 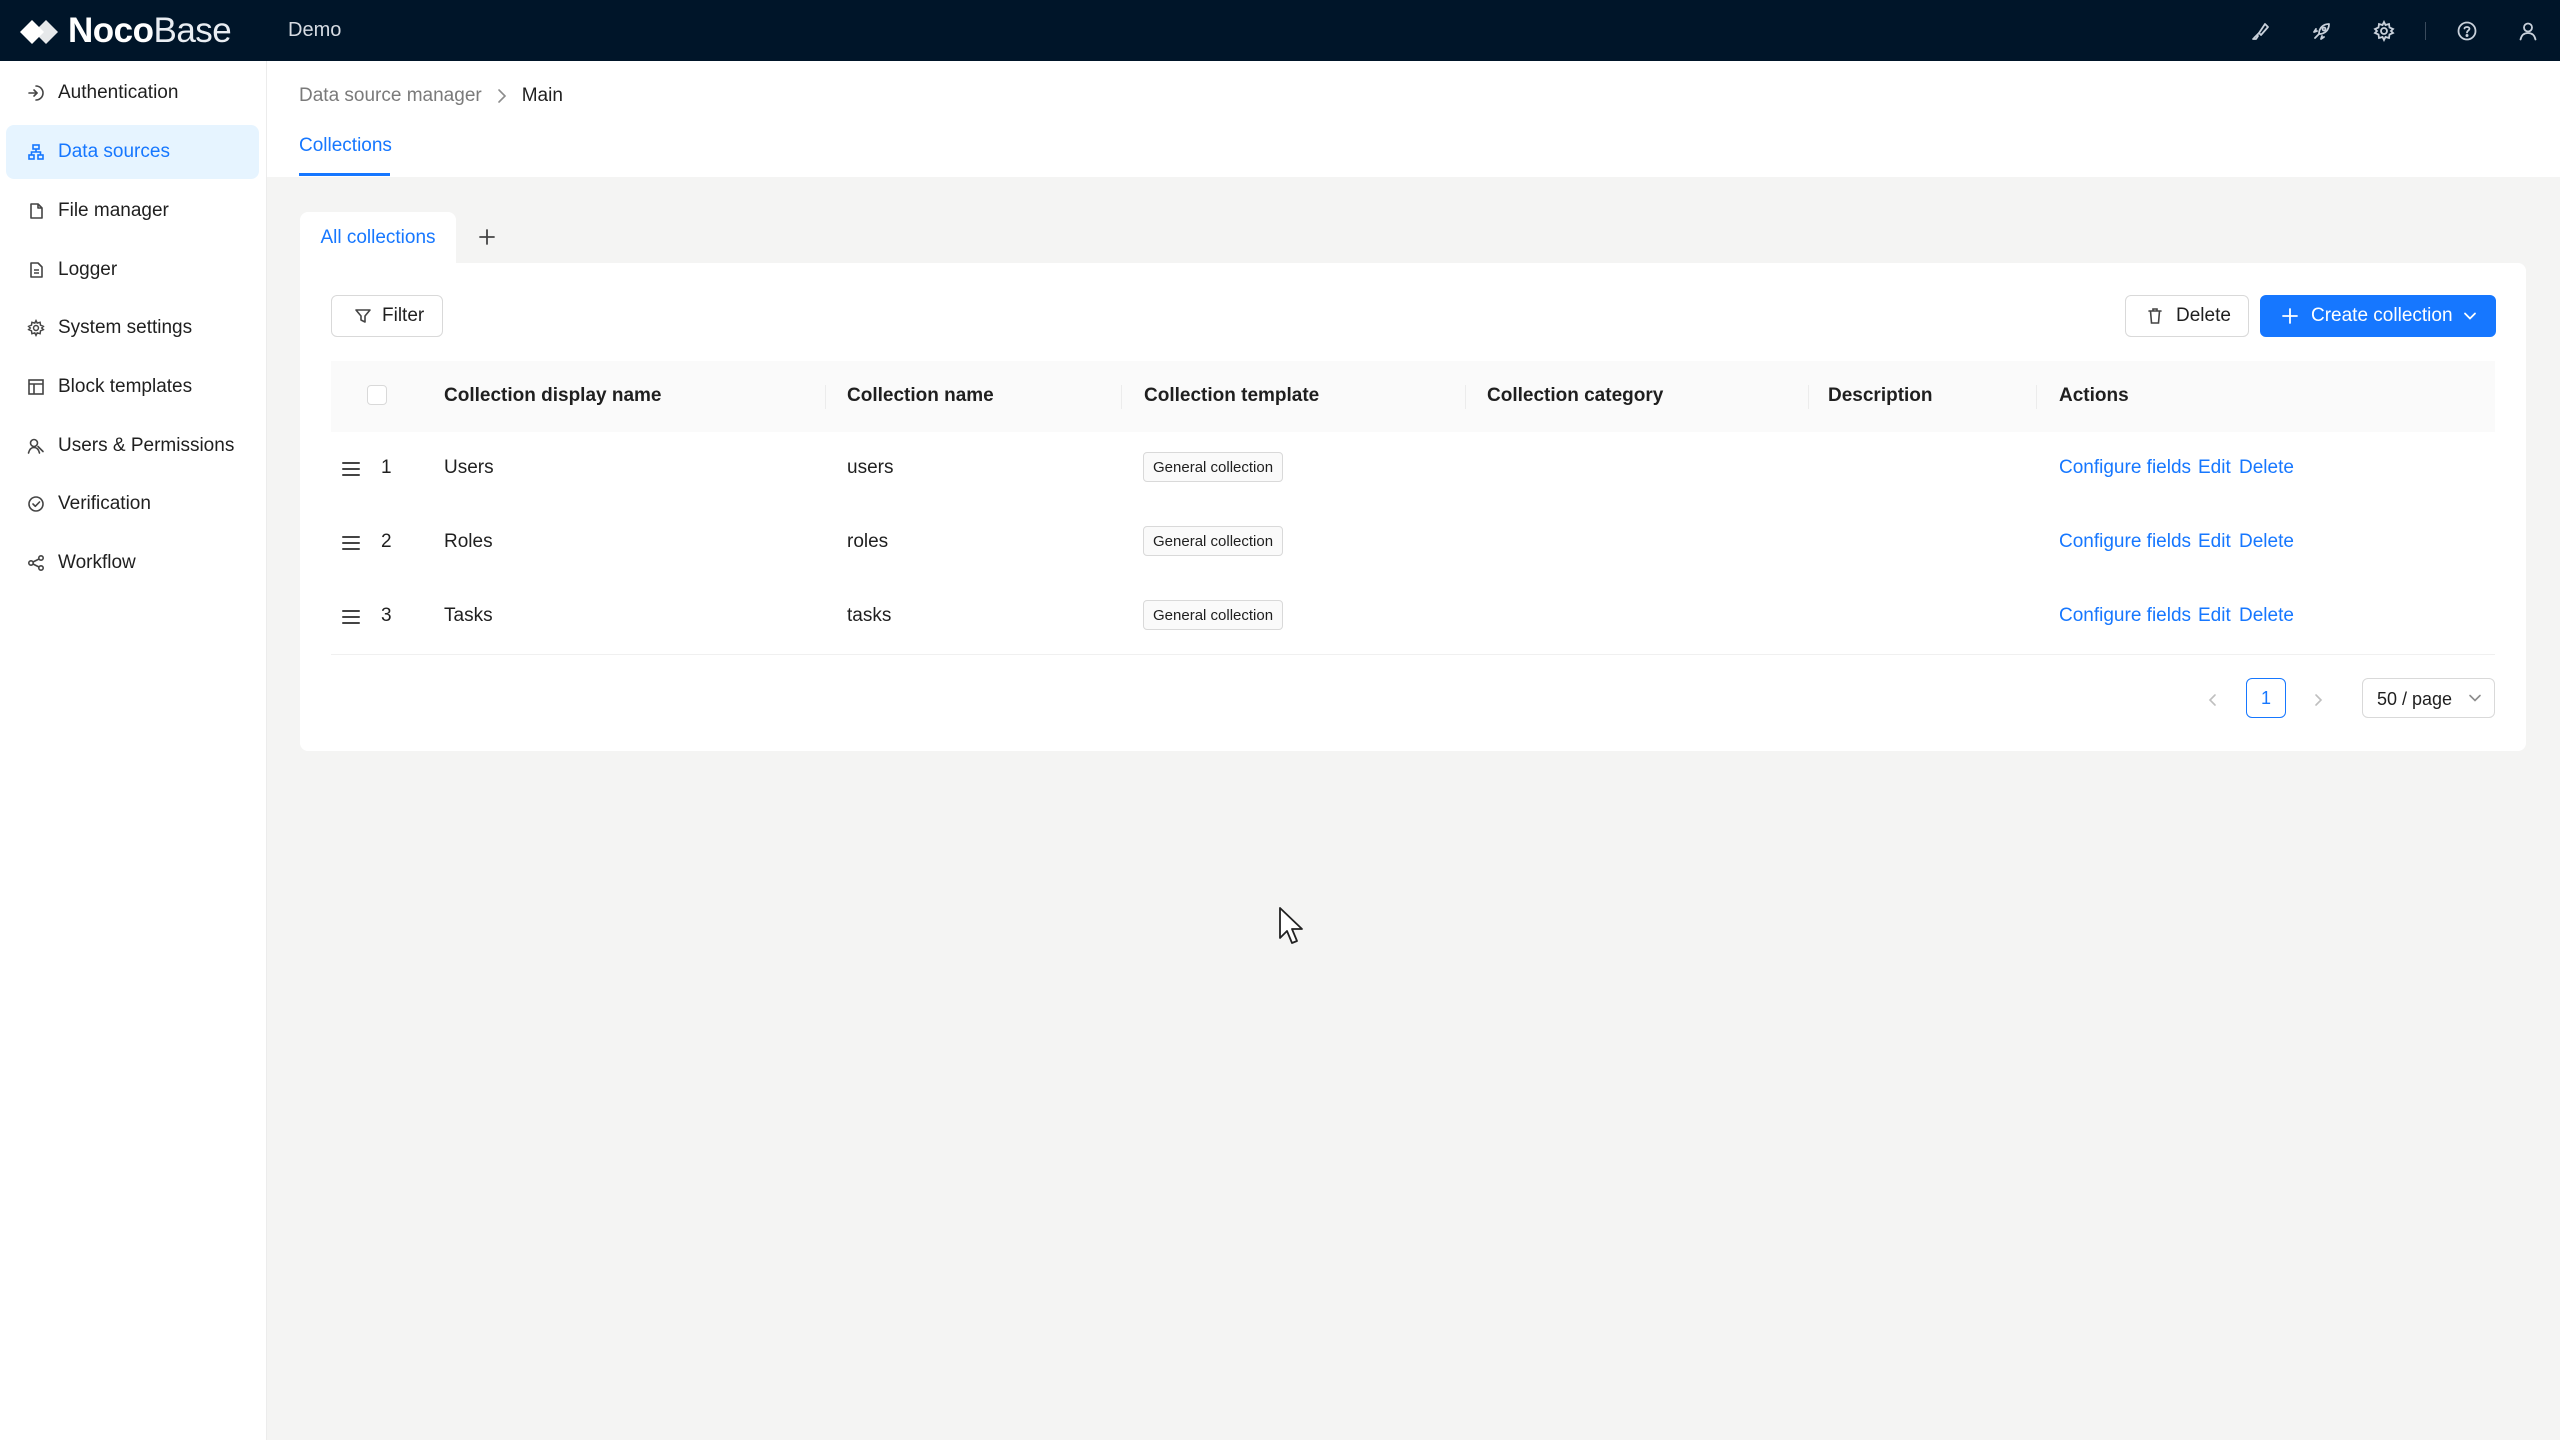 What do you see at coordinates (1413, 119) in the screenshot?
I see `page-header: Data source manager Main Collections` at bounding box center [1413, 119].